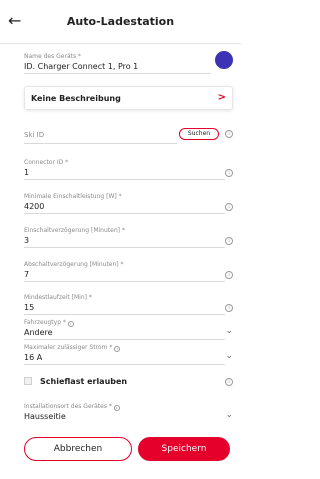 This screenshot has width=320, height=479. What do you see at coordinates (33, 357) in the screenshot?
I see `max-current-select: 16 A` at bounding box center [33, 357].